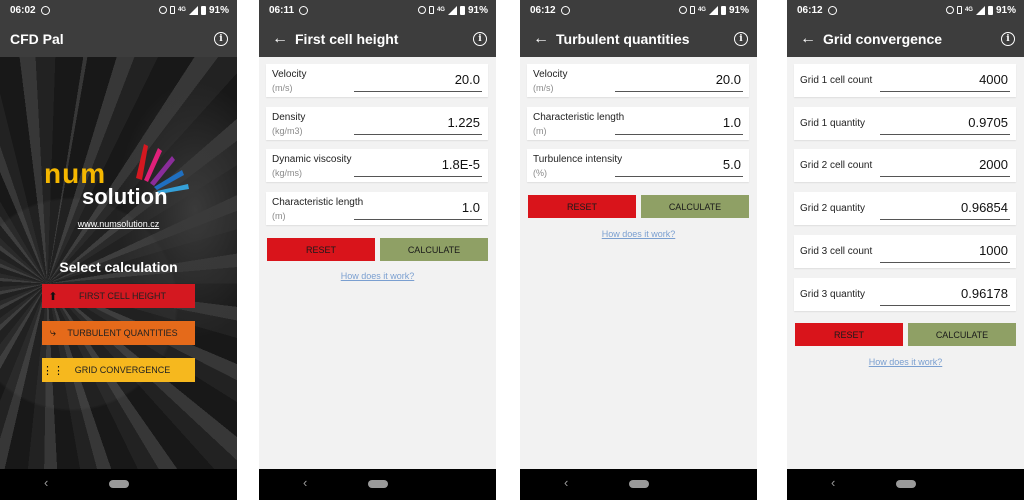  I want to click on grid2-quantity-input: 0.96854, so click(984, 207).